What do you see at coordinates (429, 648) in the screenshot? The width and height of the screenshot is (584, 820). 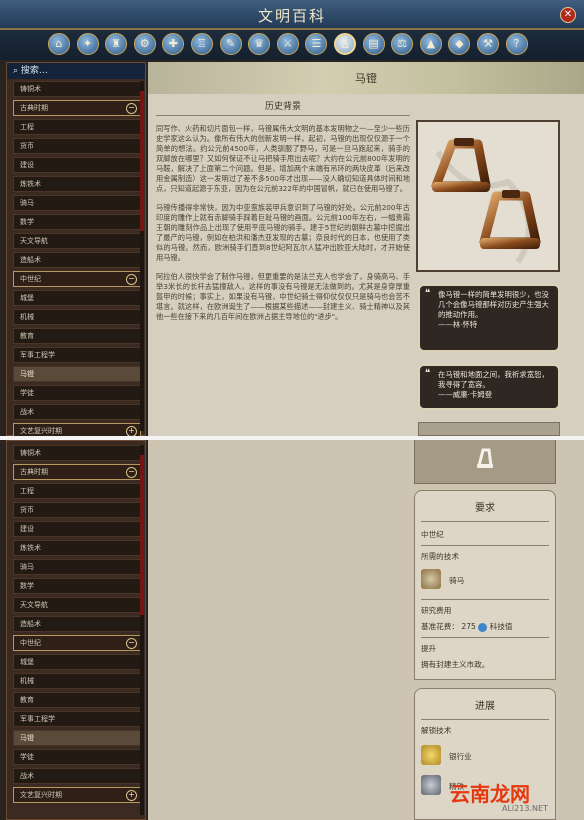 I see `upgrade-label: 提升` at bounding box center [429, 648].